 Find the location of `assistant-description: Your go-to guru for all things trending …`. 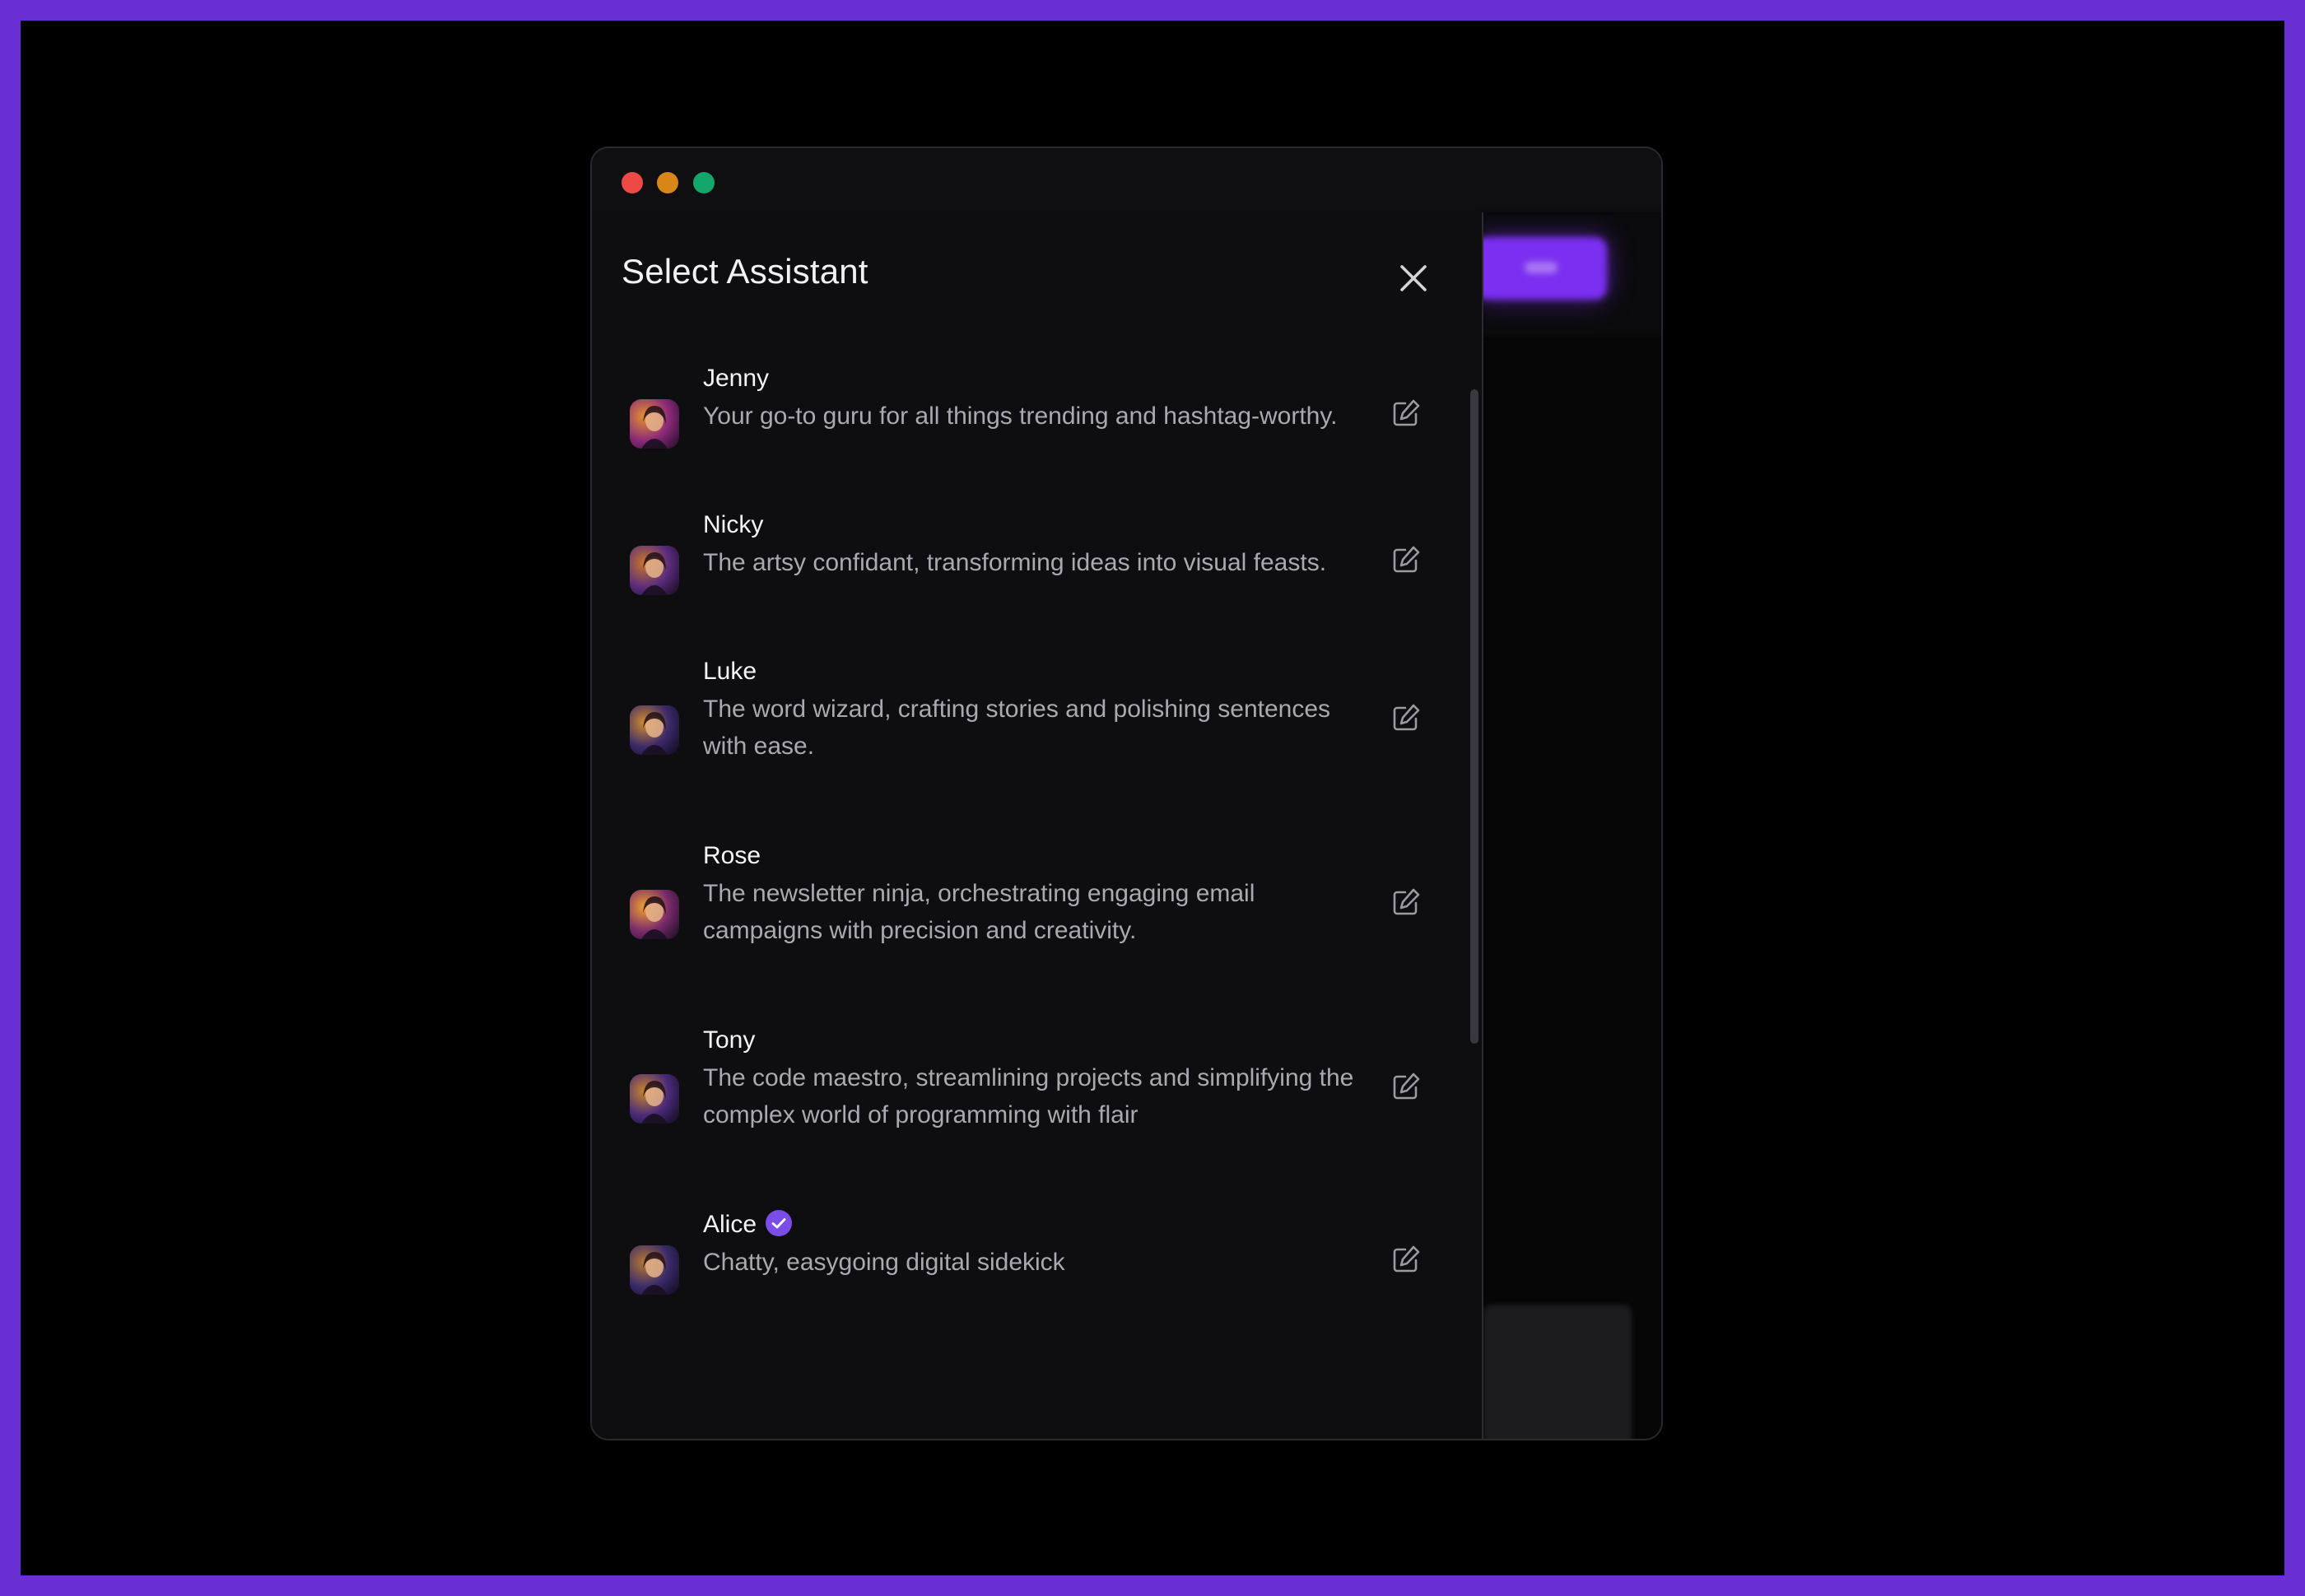

assistant-description: Your go-to guru for all things trending … is located at coordinates (1020, 416).